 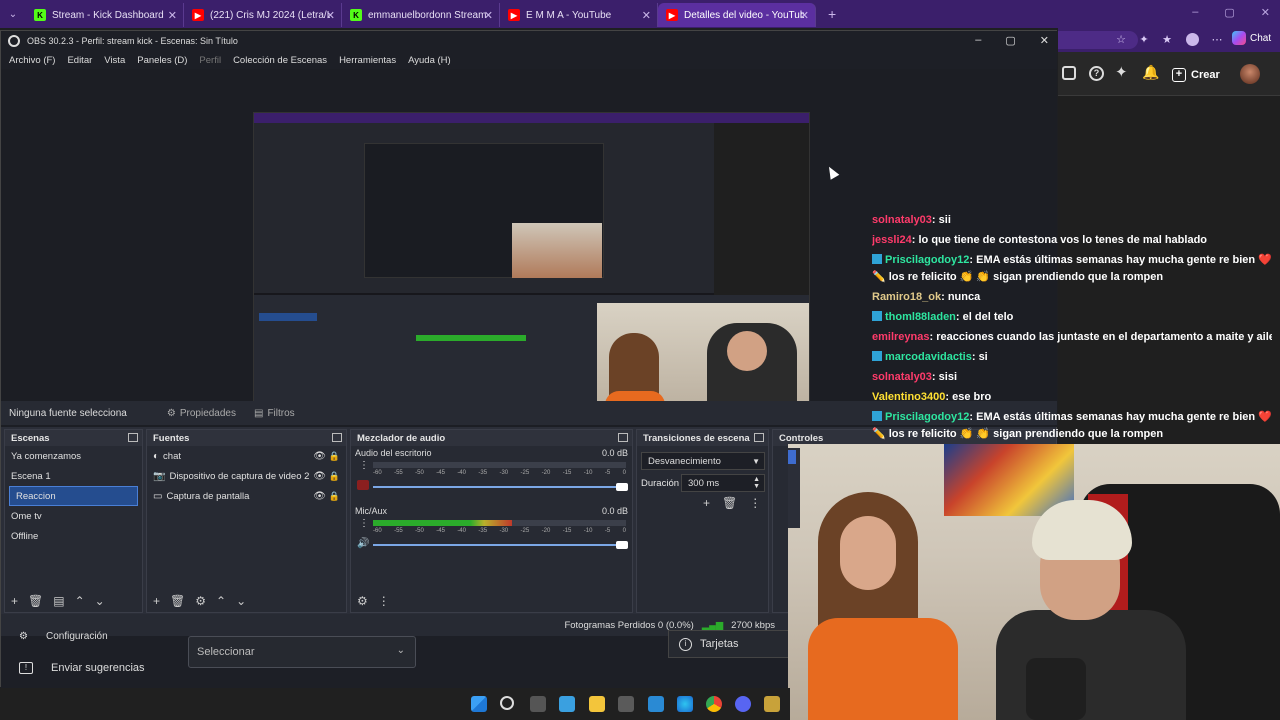 I want to click on more-options-icon: ⋯, so click(x=1217, y=40).